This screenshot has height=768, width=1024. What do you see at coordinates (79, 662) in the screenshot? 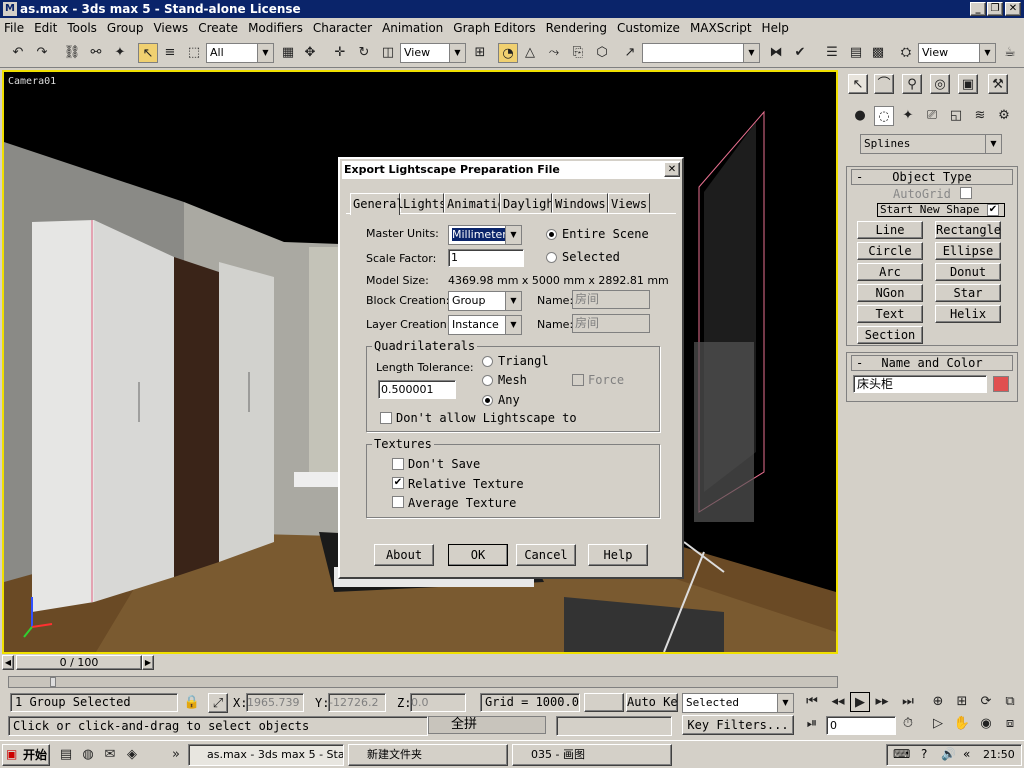
I see `time-slider-thumb: 0 / 100` at bounding box center [79, 662].